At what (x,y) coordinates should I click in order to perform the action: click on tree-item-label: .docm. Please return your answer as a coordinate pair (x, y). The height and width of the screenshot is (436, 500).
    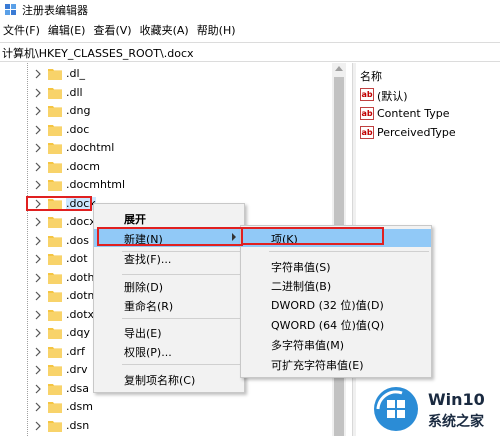
    Looking at the image, I should click on (83, 166).